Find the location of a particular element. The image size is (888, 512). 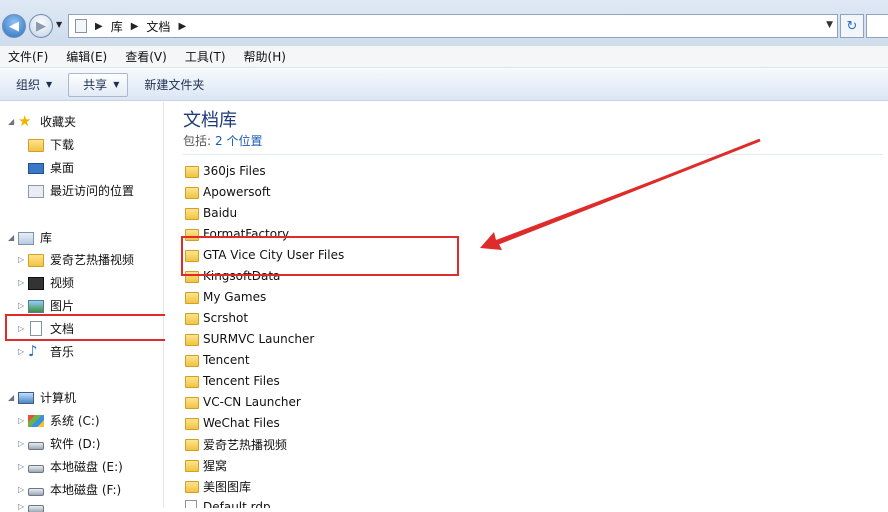

nav-item-videos: ▷ 视频 is located at coordinates (46, 282).